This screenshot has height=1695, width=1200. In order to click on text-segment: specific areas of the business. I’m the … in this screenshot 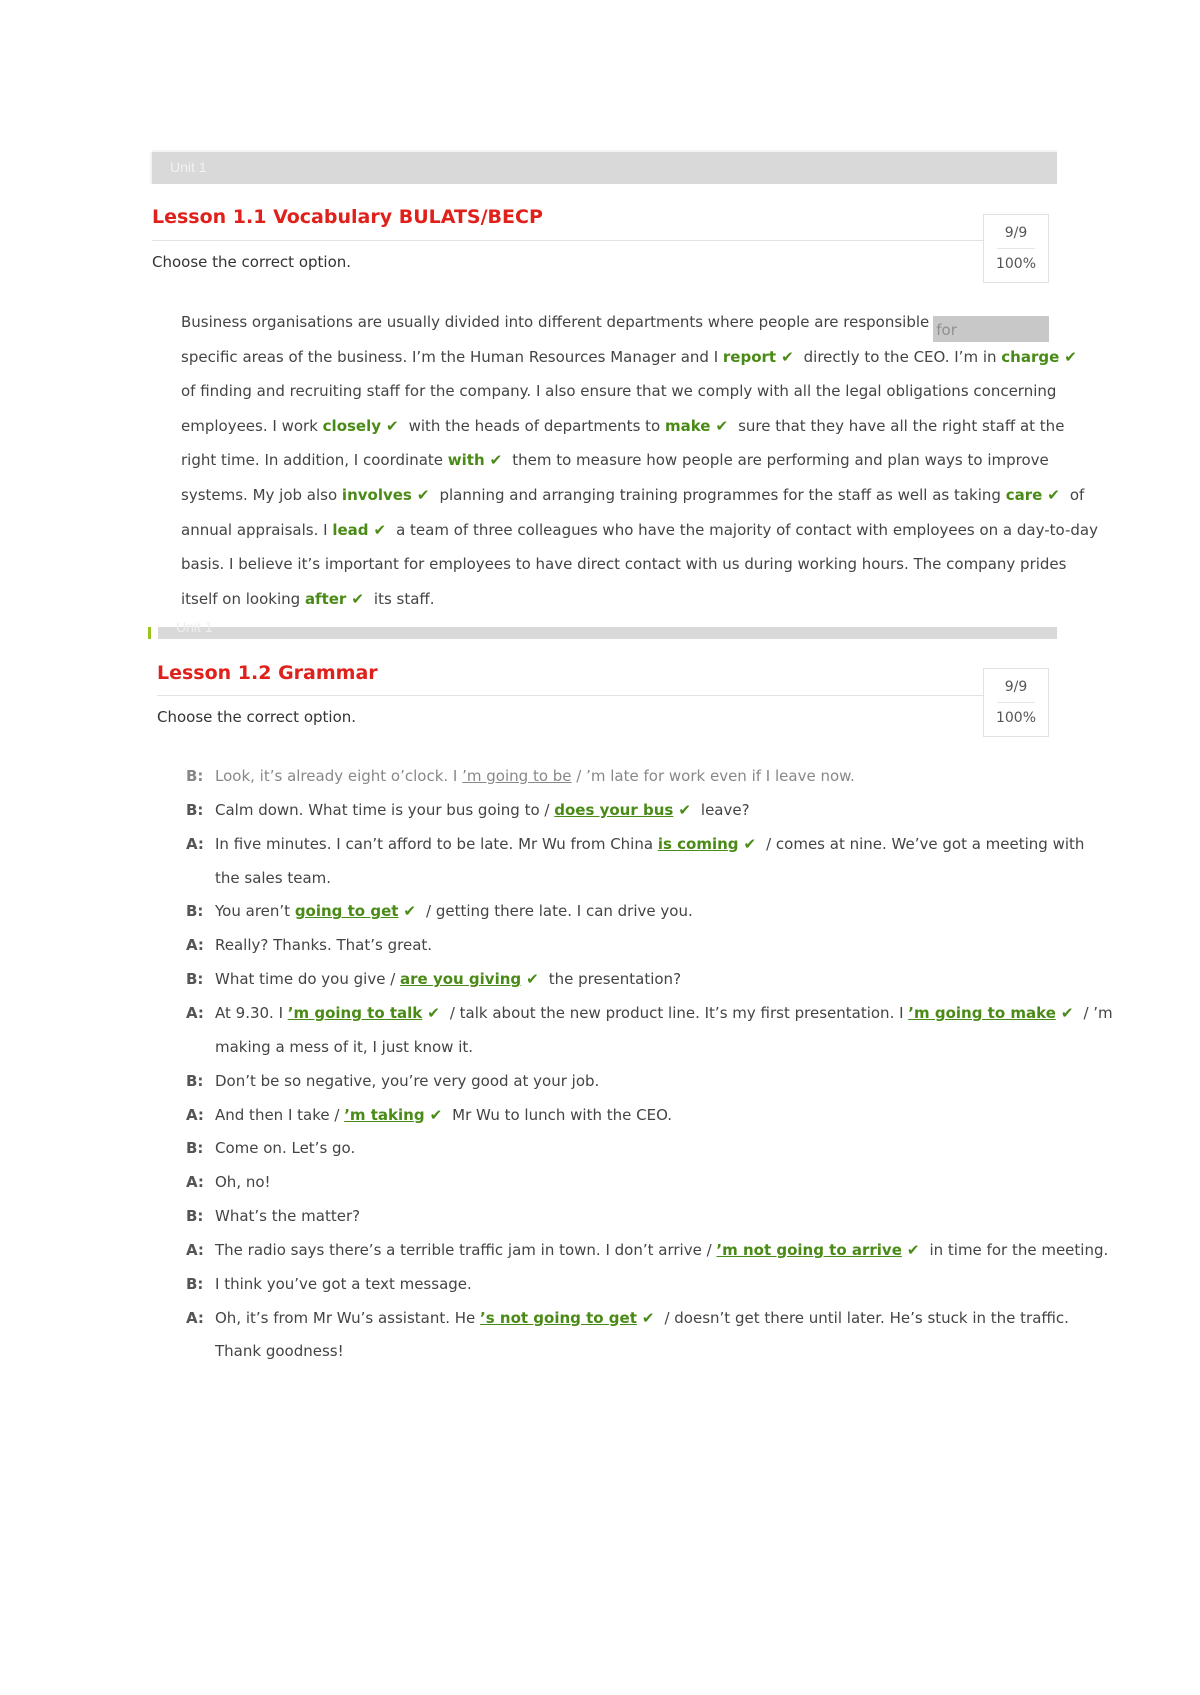, I will do `click(452, 356)`.